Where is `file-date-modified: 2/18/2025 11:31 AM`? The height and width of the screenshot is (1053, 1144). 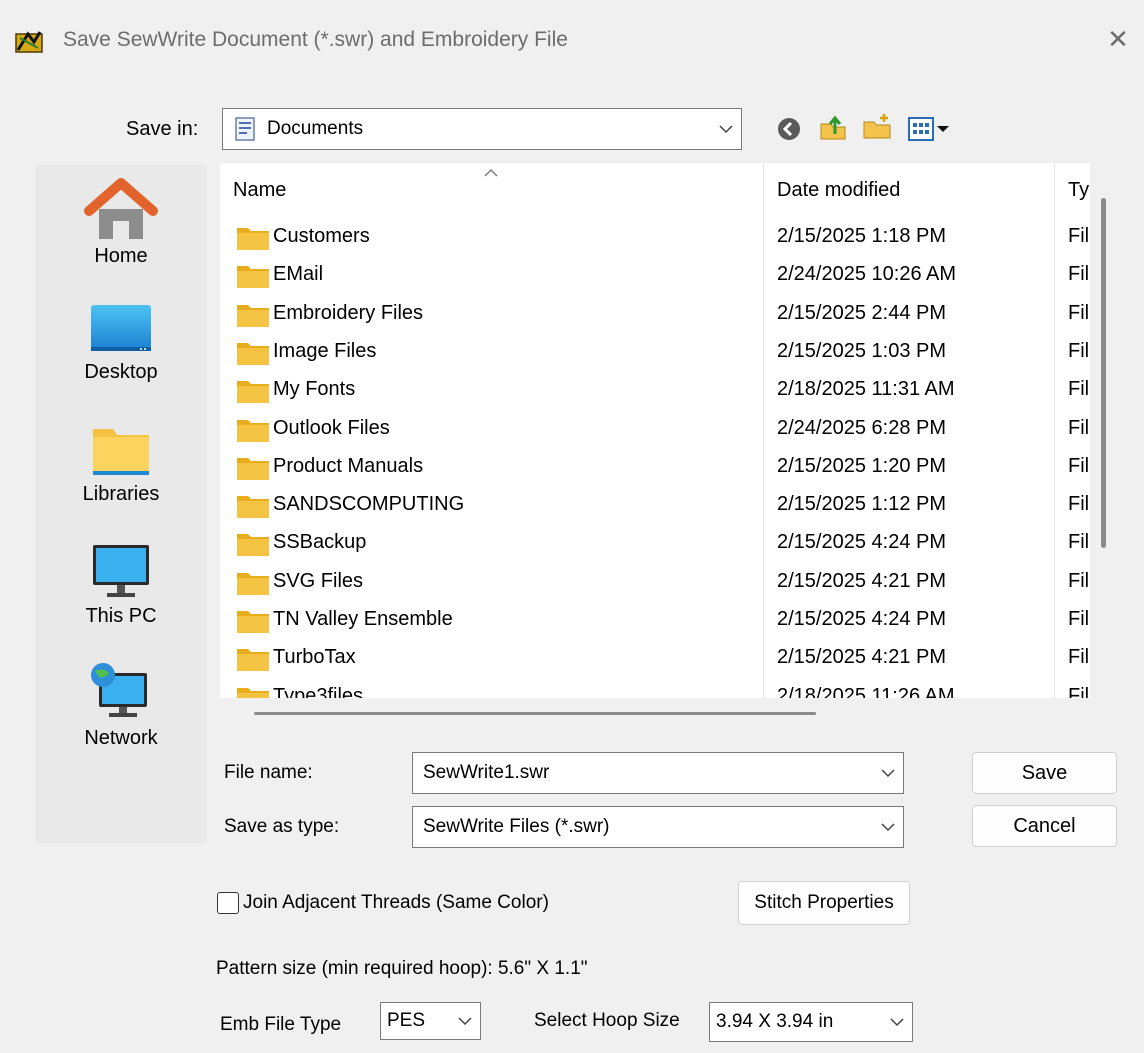
file-date-modified: 2/18/2025 11:31 AM is located at coordinates (866, 389).